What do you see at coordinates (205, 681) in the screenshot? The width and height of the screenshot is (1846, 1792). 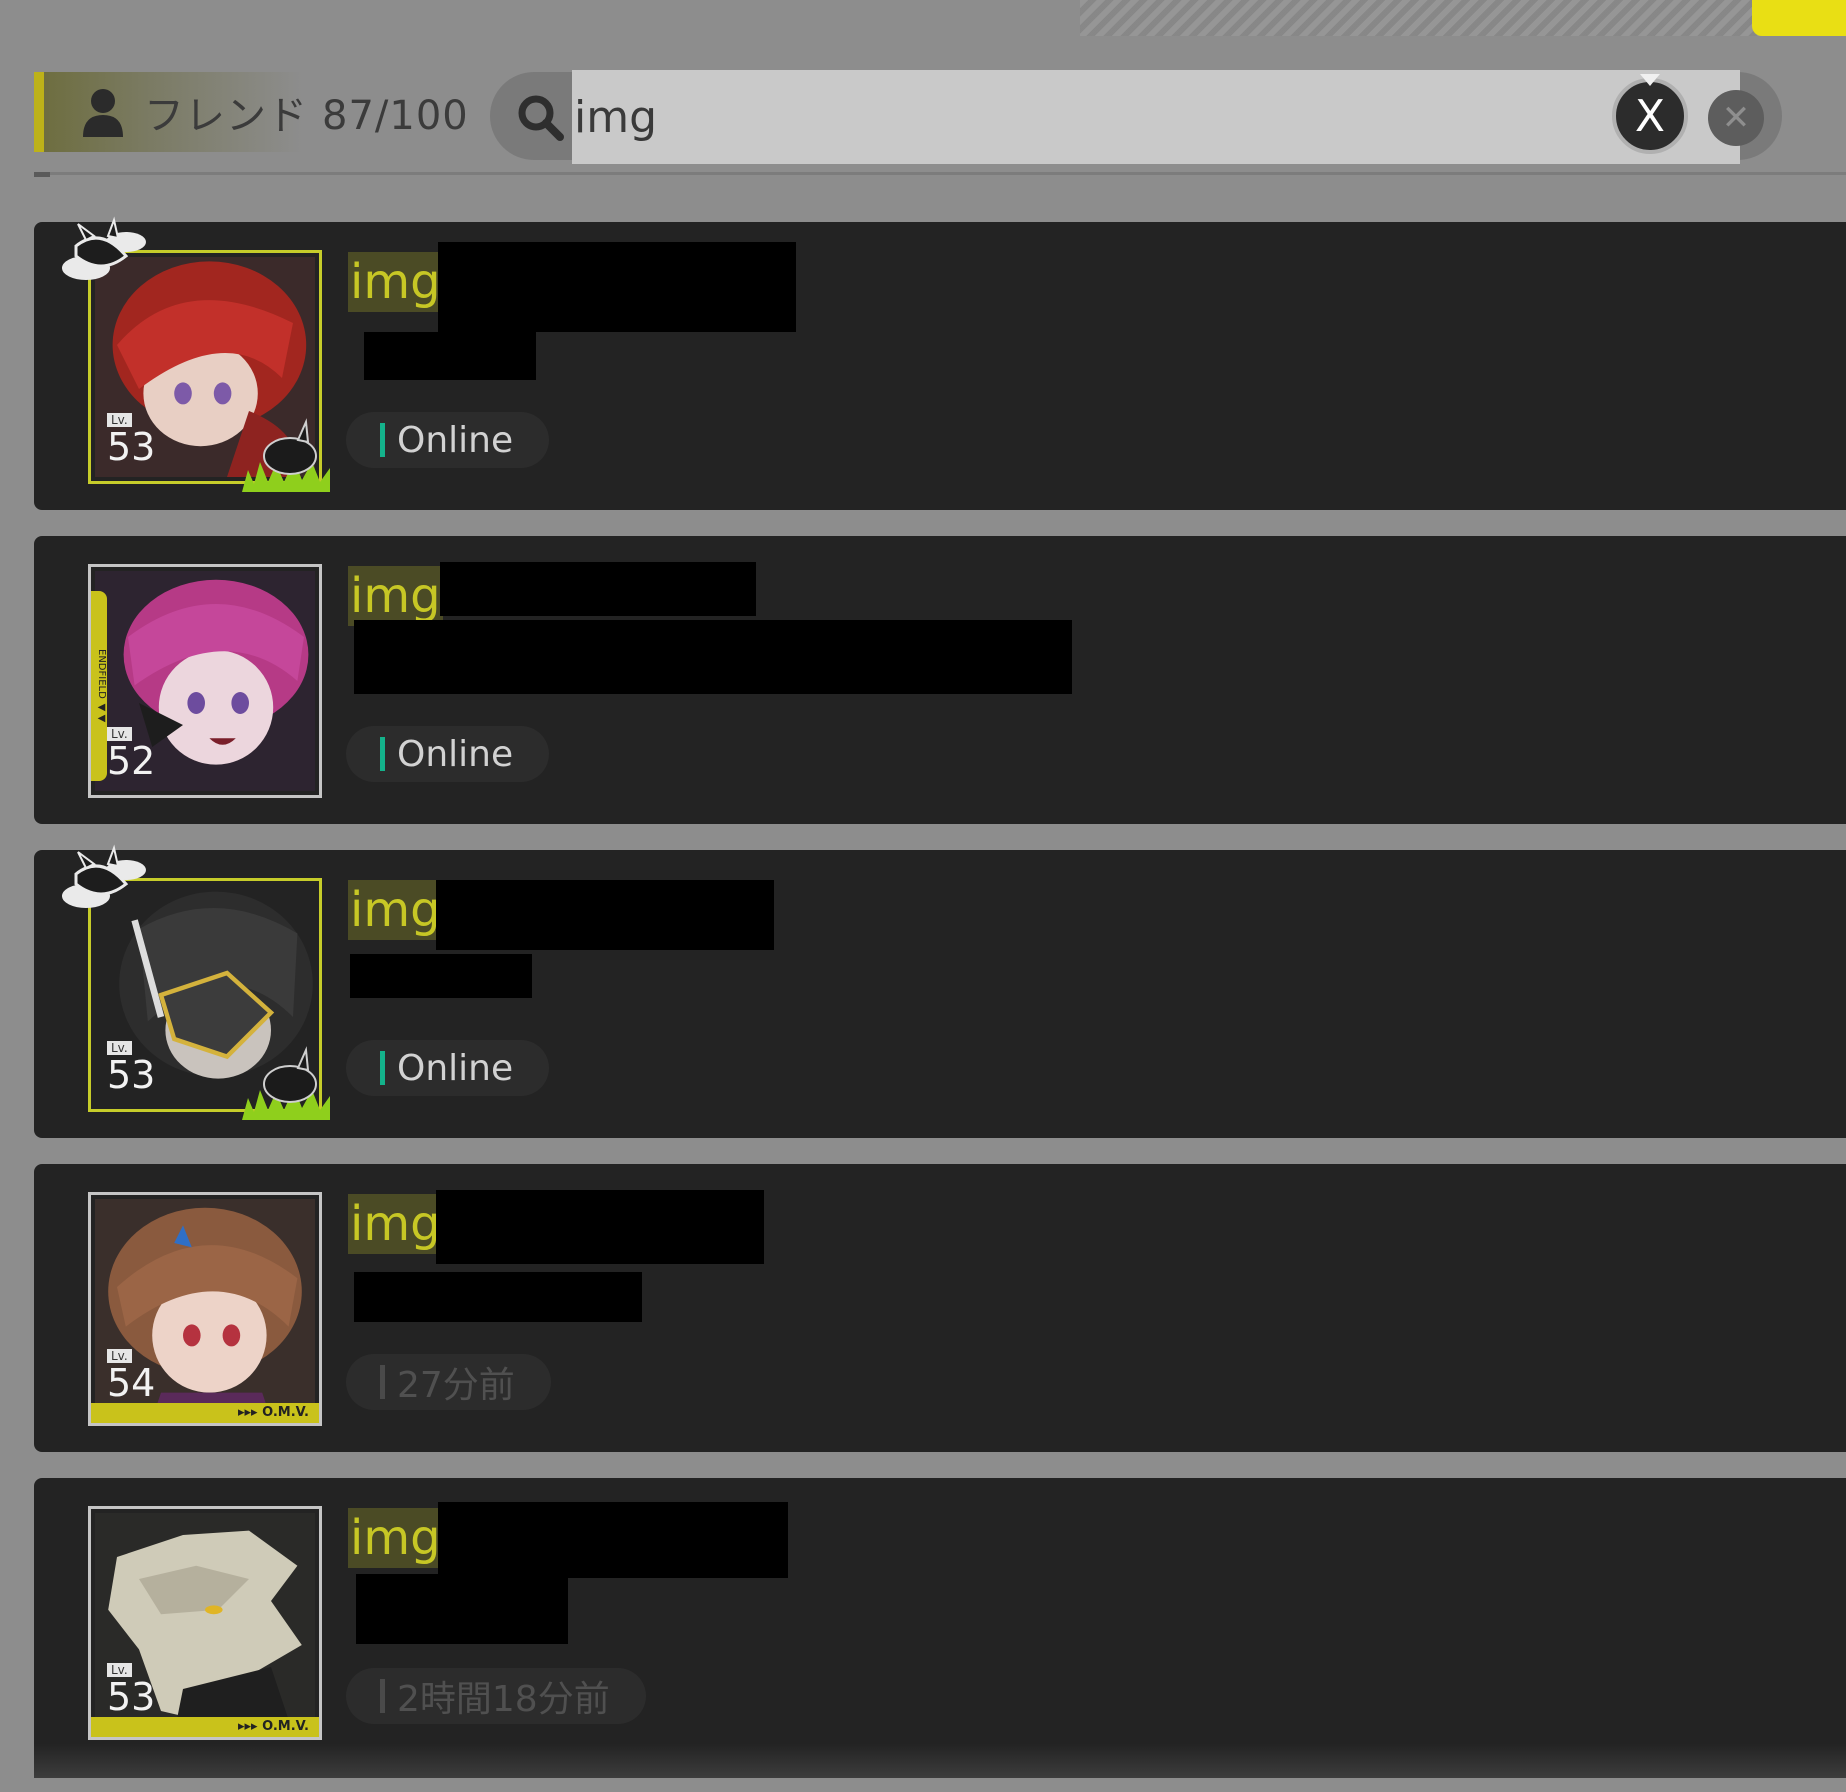 I see `avatar: ENDFIELD ◀◀ Lv. 52` at bounding box center [205, 681].